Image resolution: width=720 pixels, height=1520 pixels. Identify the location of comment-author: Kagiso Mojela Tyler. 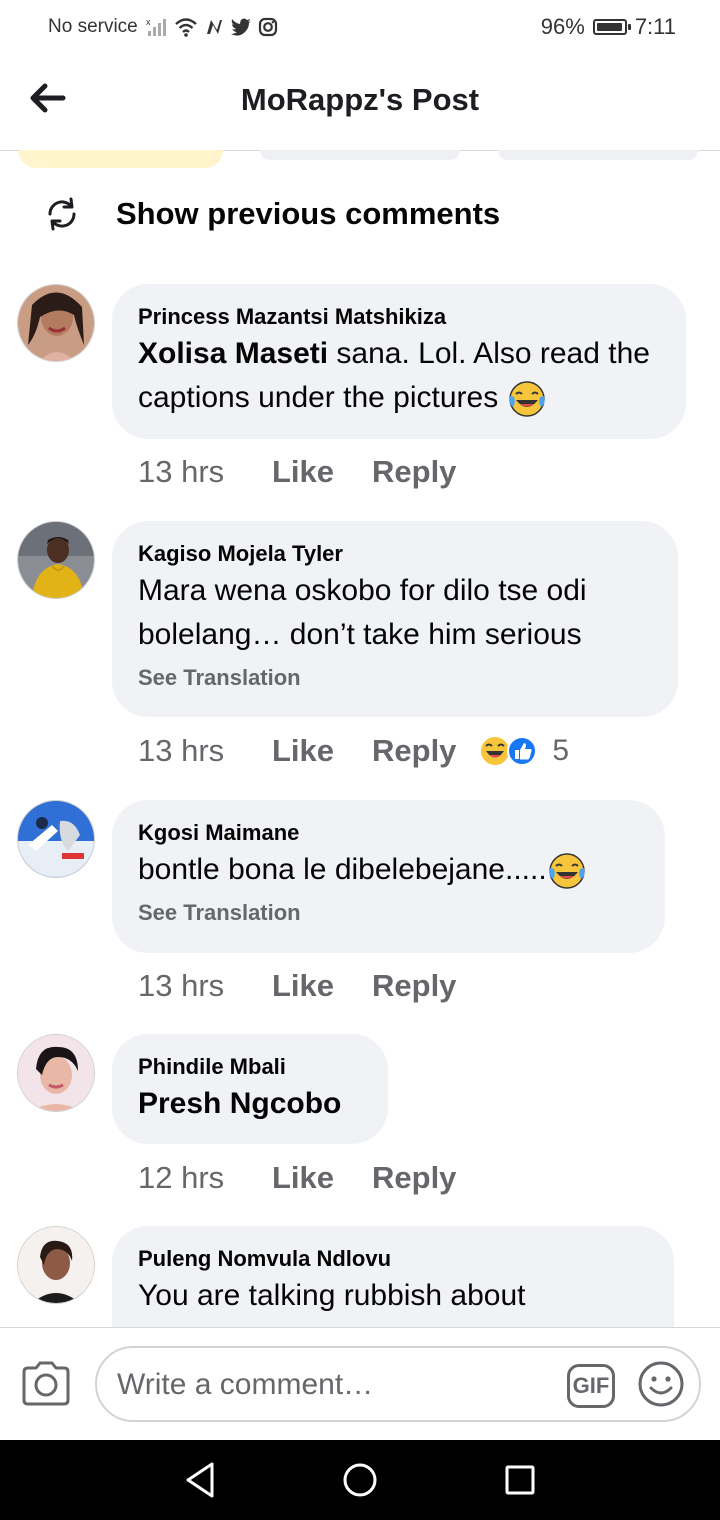
(395, 554).